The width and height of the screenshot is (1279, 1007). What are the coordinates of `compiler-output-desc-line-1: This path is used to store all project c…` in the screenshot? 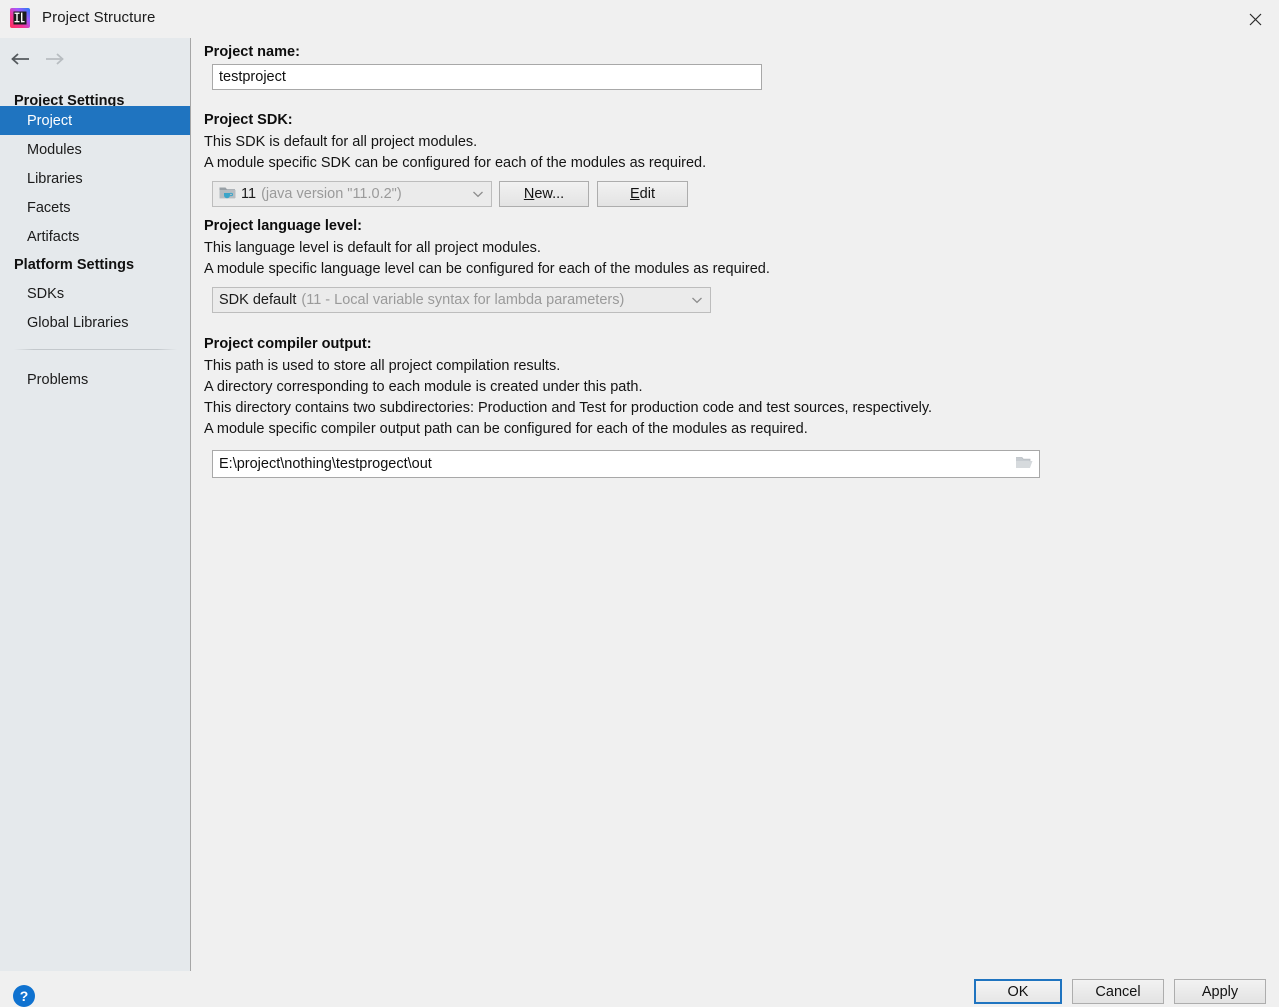 It's located at (382, 366).